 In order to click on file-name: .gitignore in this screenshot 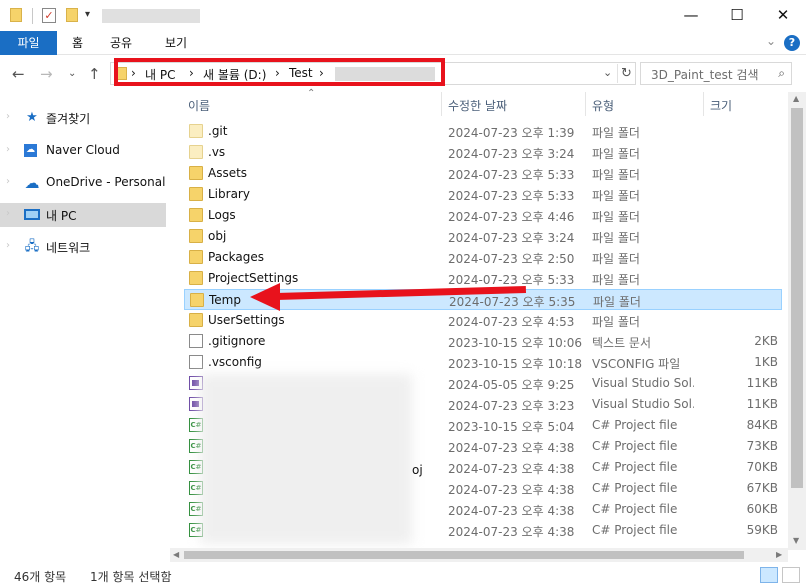, I will do `click(237, 341)`.